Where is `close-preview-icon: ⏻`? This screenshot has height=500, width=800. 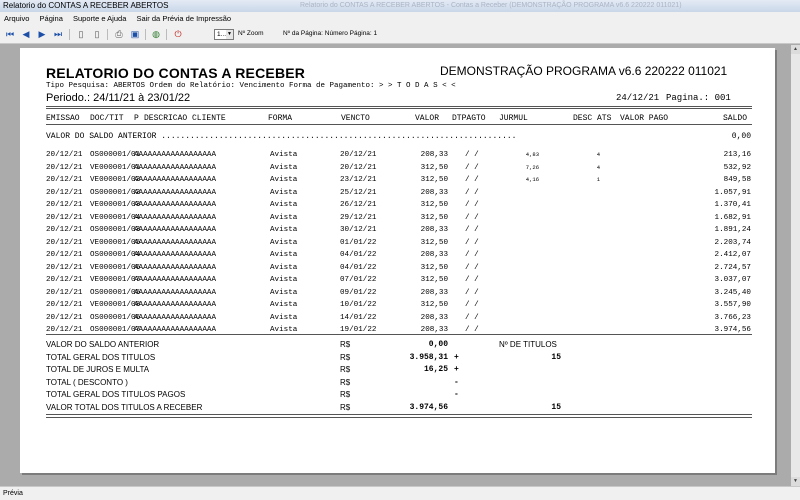 close-preview-icon: ⏻ is located at coordinates (178, 34).